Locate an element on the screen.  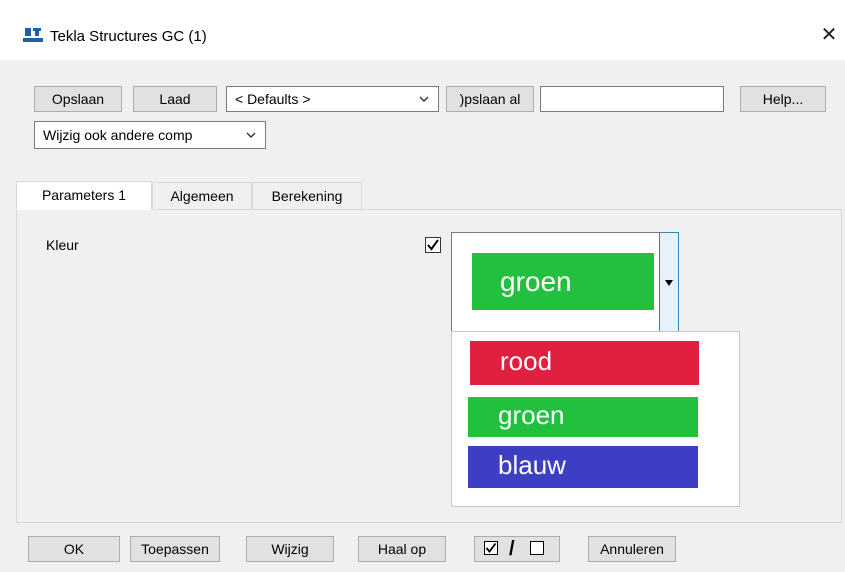
save-as-button: )pslaan al is located at coordinates (490, 99).